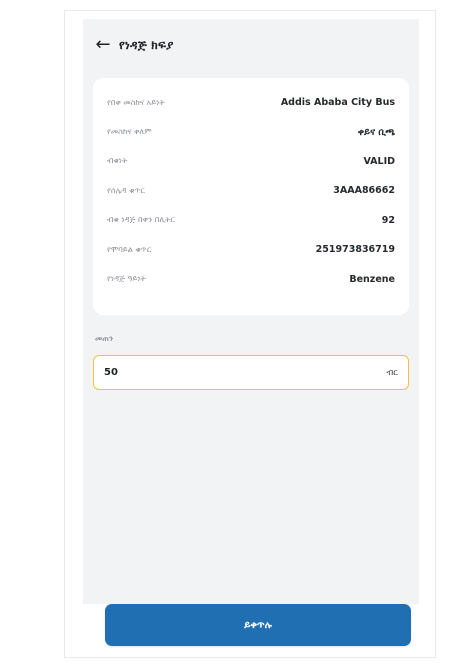 The image size is (469, 664). I want to click on detail-label: ብቁነት, so click(117, 161).